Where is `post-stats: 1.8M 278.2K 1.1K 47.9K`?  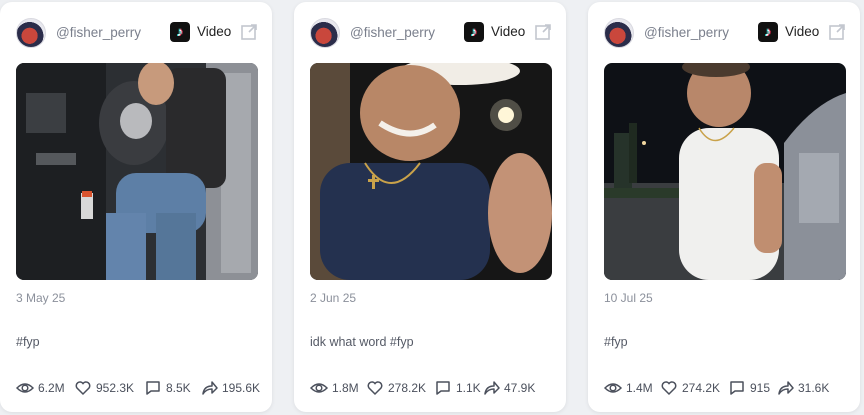 post-stats: 1.8M 278.2K 1.1K 47.9K is located at coordinates (433, 388).